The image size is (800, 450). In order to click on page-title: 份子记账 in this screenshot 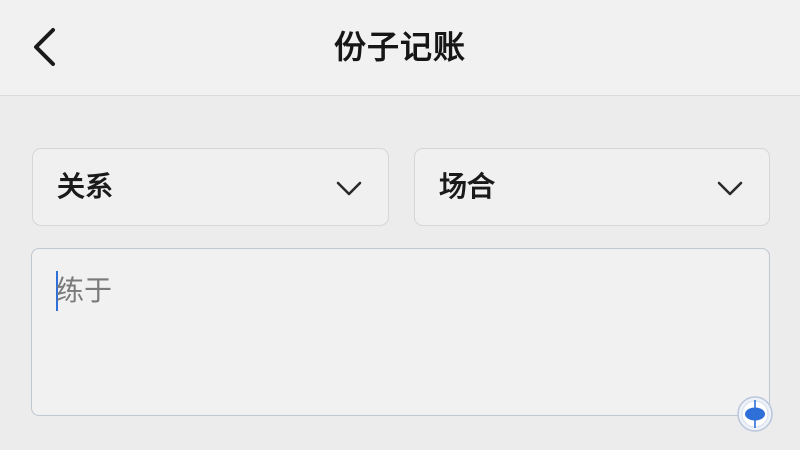, I will do `click(399, 47)`.